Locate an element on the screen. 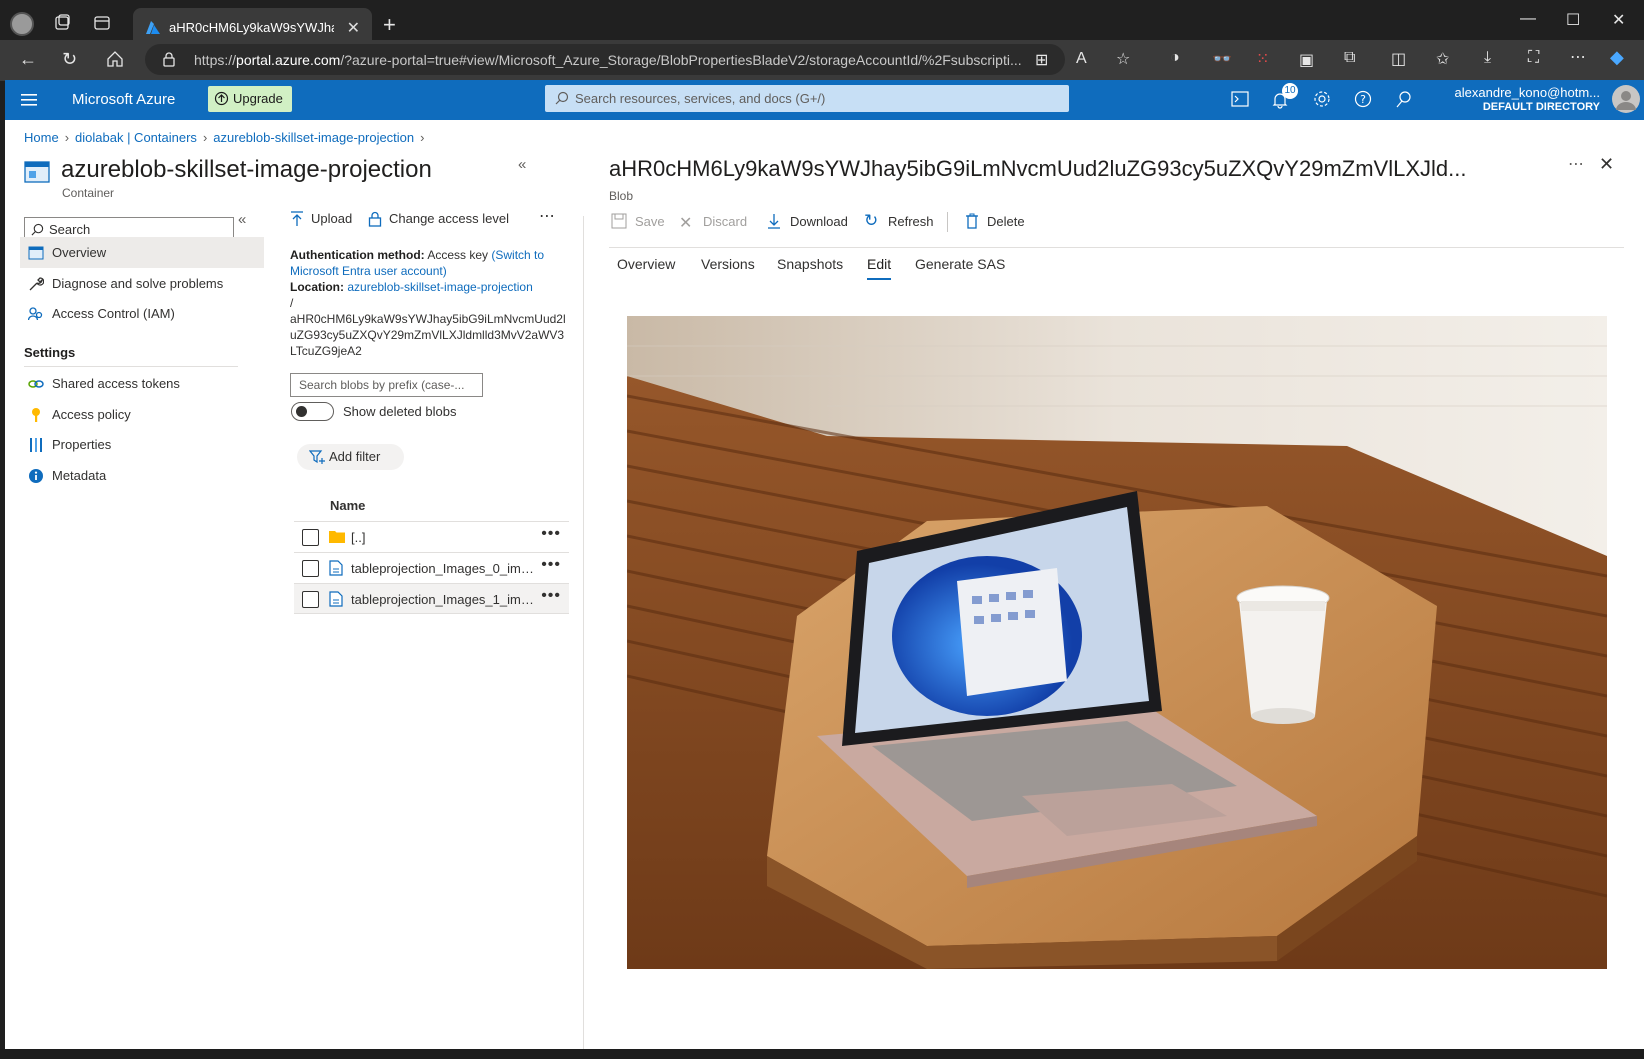  account-avatar is located at coordinates (1626, 99).